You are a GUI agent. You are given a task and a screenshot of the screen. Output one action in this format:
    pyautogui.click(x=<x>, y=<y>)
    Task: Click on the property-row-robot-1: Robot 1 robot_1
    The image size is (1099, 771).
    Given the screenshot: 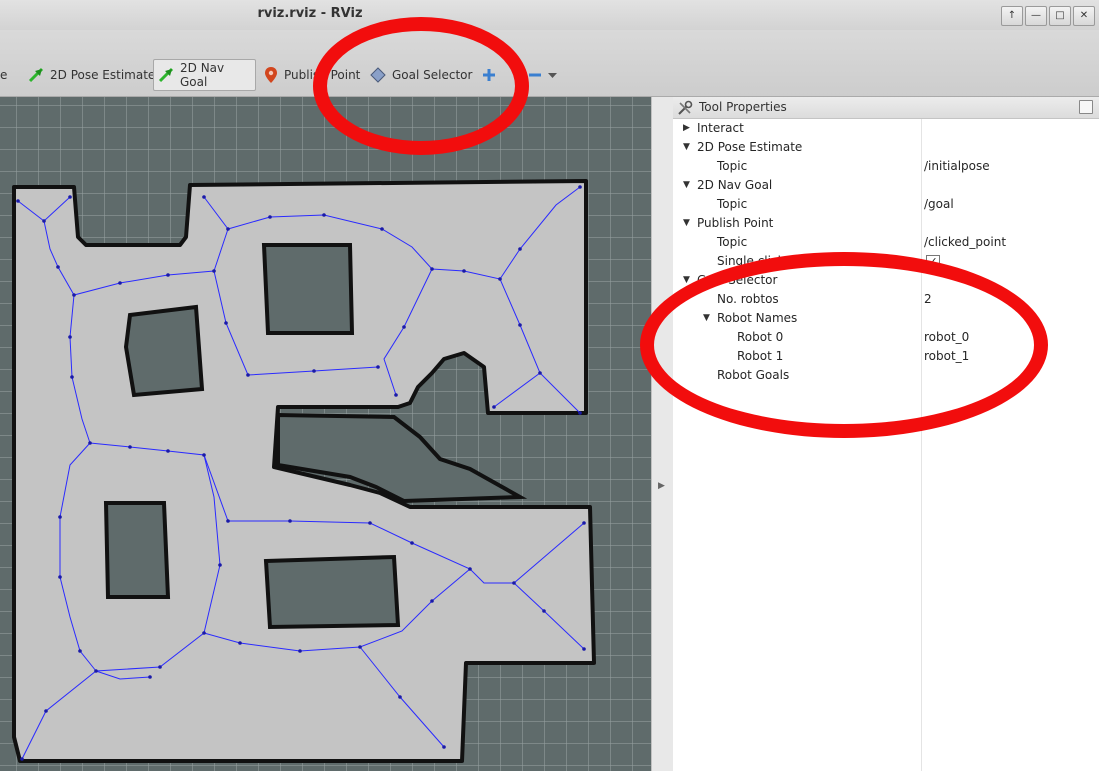 What is the action you would take?
    pyautogui.click(x=886, y=356)
    